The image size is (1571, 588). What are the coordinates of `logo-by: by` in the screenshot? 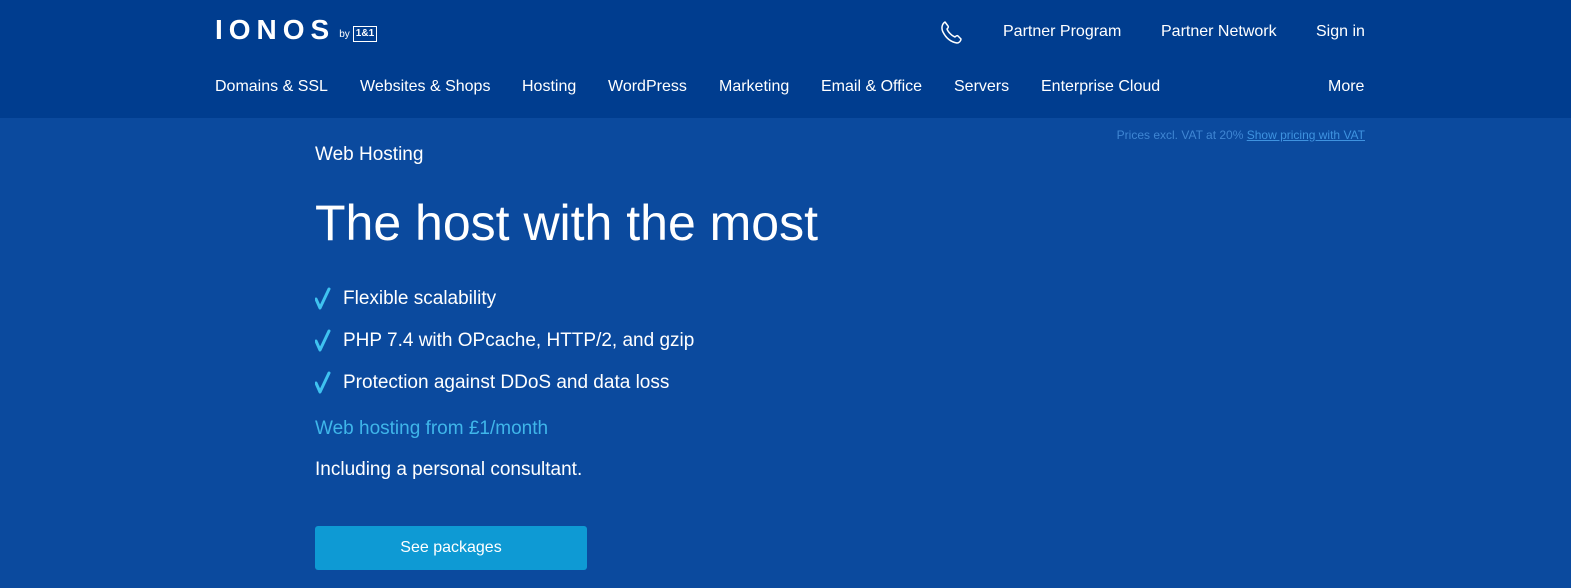 It's located at (344, 34).